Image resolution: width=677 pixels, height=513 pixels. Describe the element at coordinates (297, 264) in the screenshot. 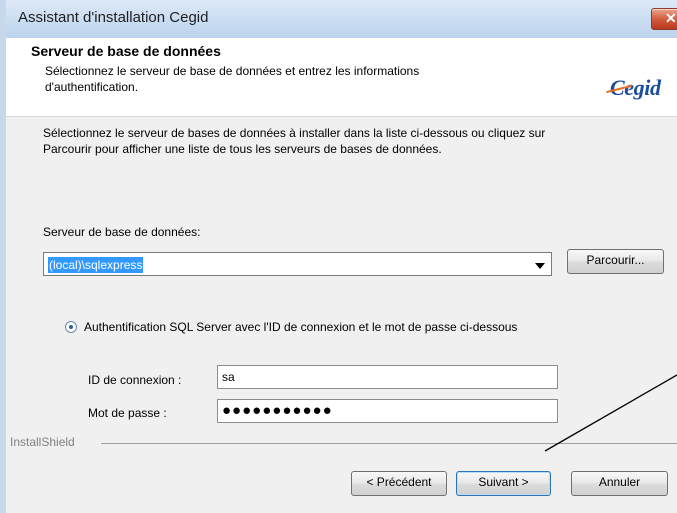

I see `server-combo: (local)\sqlexpress` at that location.